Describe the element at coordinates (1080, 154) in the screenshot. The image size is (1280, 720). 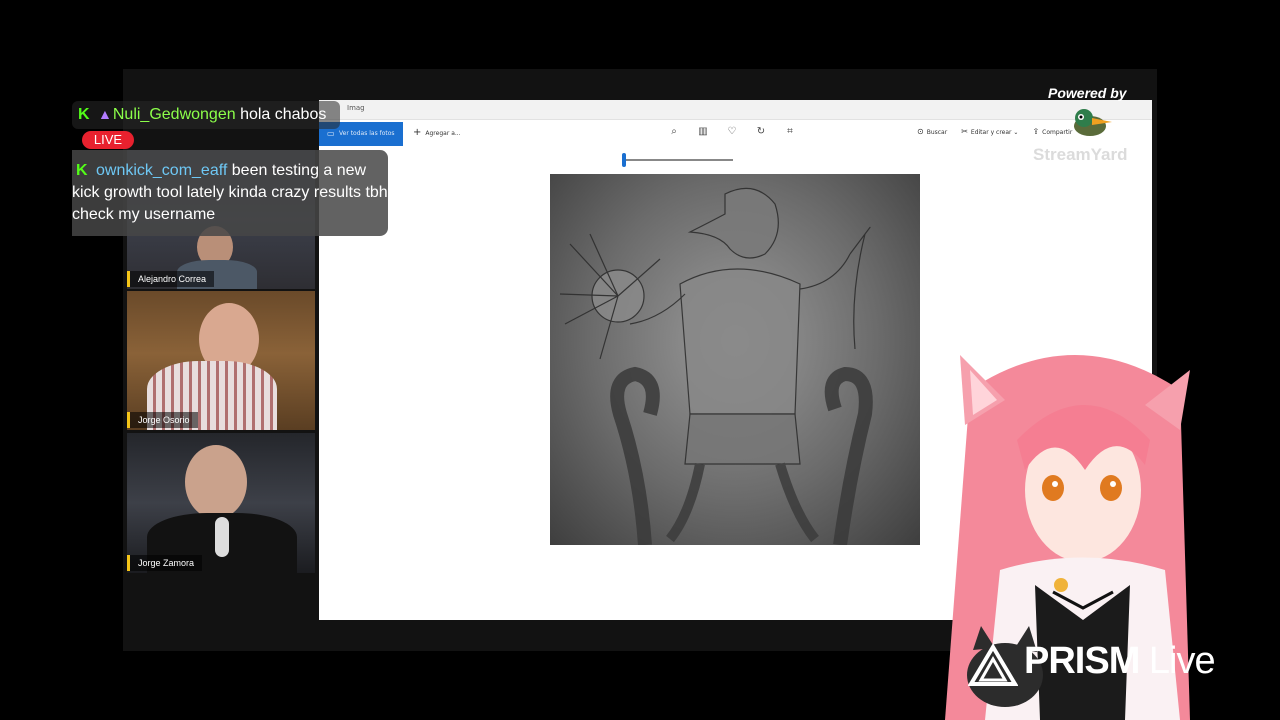
I see `streamyard-watermark: StreamYard` at that location.